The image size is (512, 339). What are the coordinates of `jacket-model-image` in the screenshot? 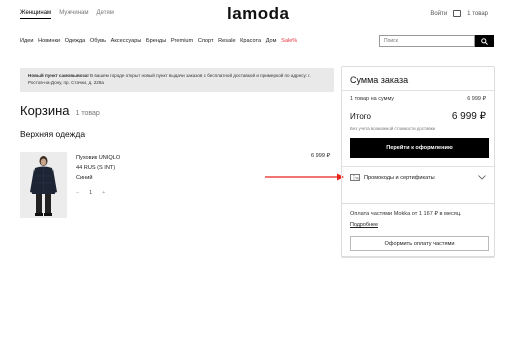 It's located at (43, 185).